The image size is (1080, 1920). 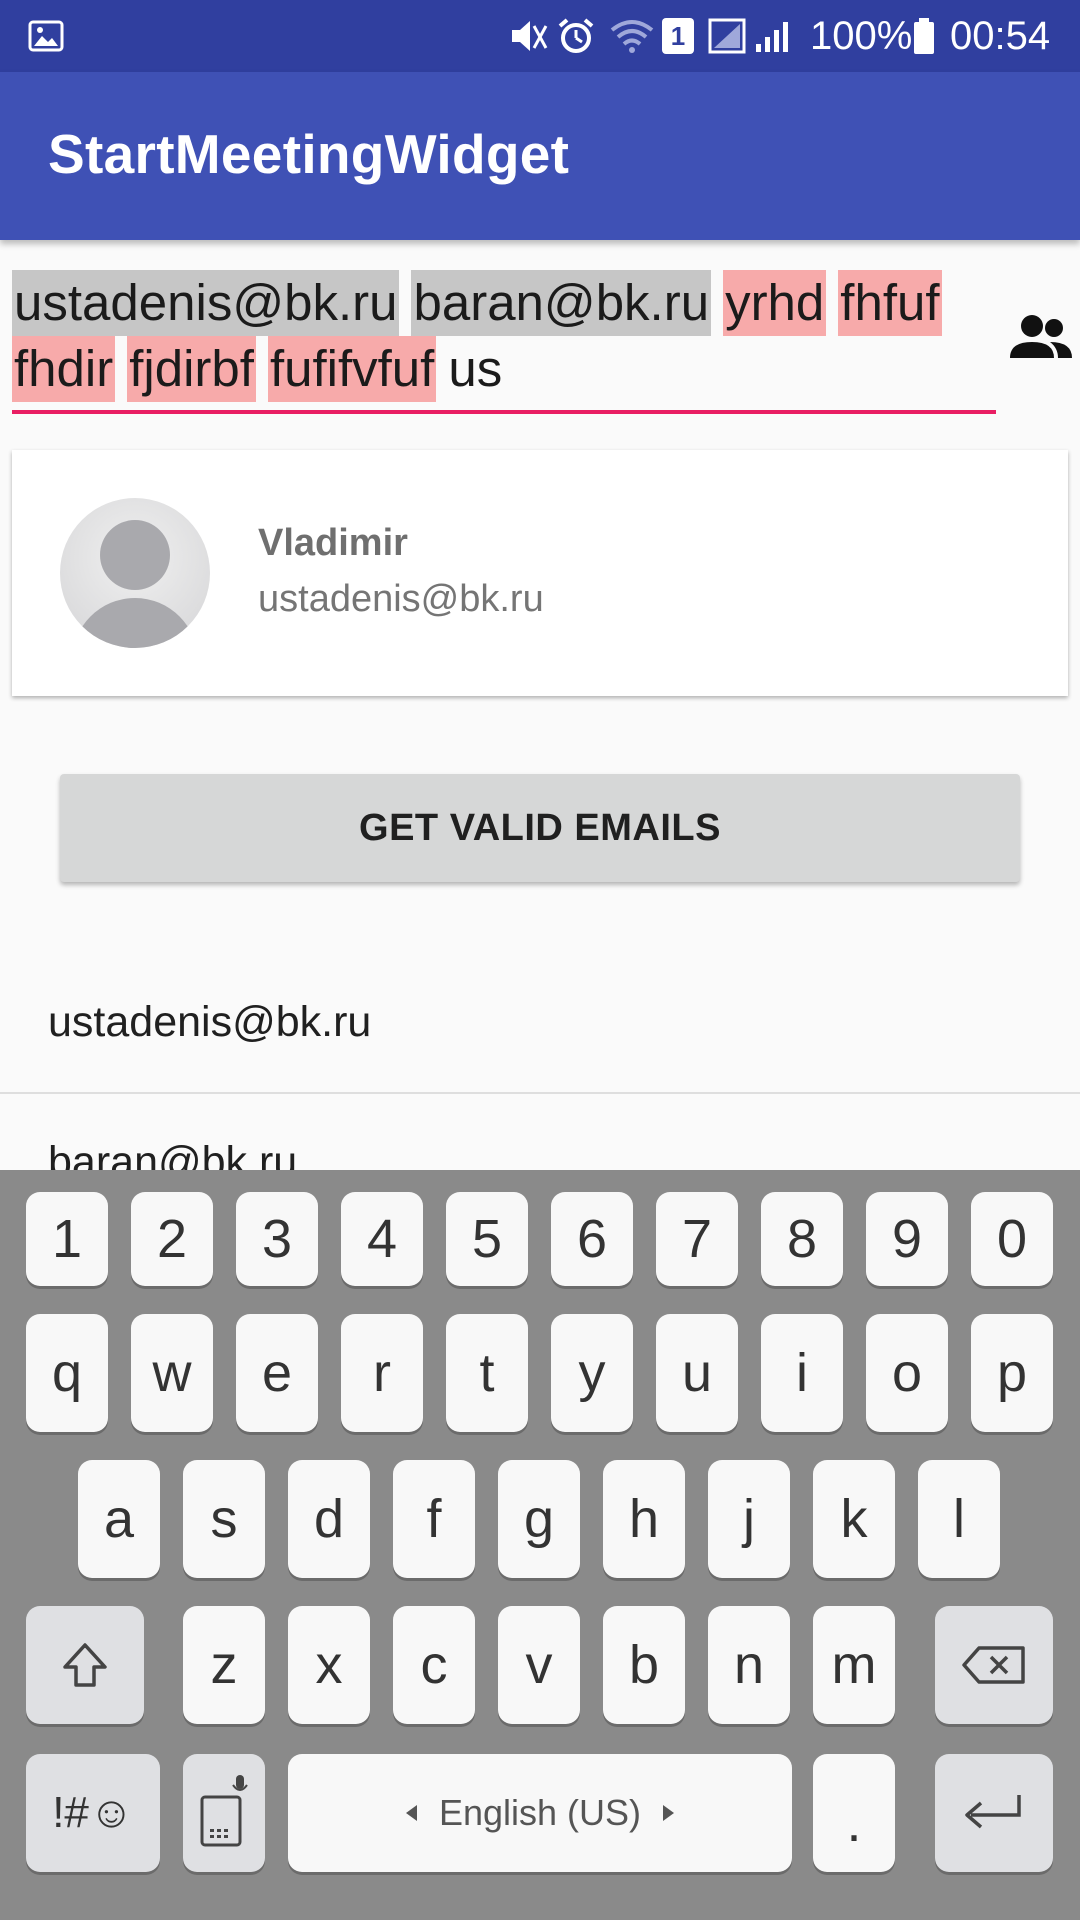 I want to click on key-7: 7, so click(x=697, y=1239).